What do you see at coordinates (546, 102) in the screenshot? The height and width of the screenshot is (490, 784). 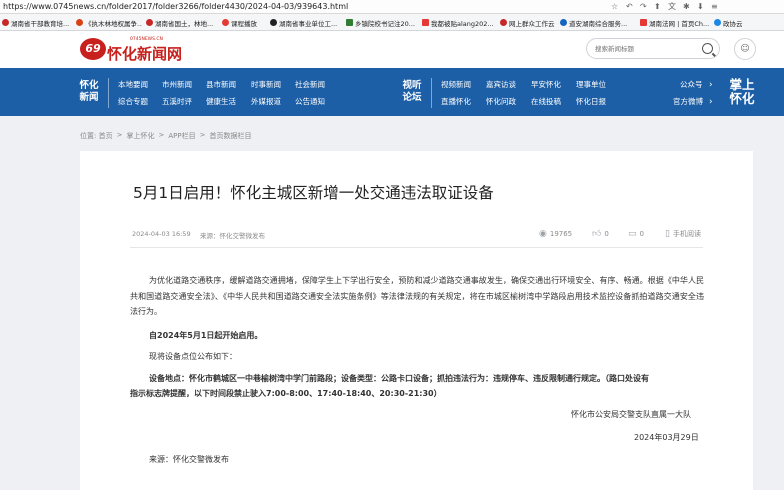 I see `nav-link: 在线投稿` at bounding box center [546, 102].